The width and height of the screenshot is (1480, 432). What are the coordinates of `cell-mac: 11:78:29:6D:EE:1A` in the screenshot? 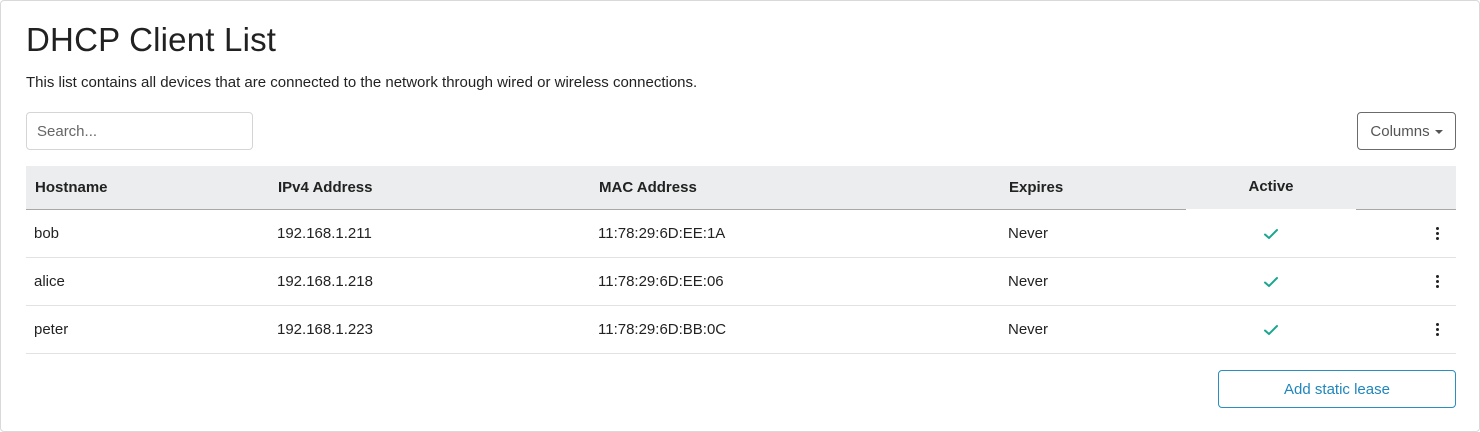 It's located at (662, 233).